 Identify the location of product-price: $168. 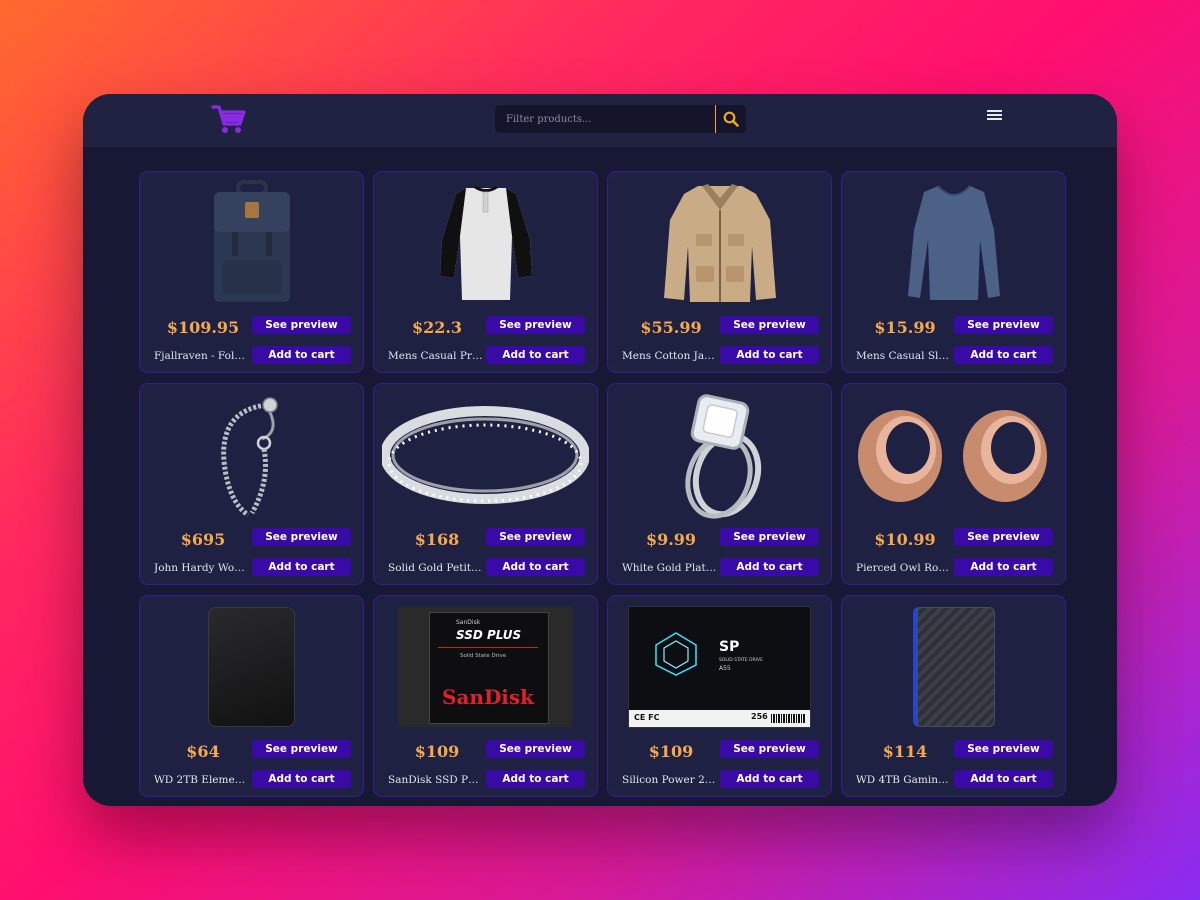
(437, 539).